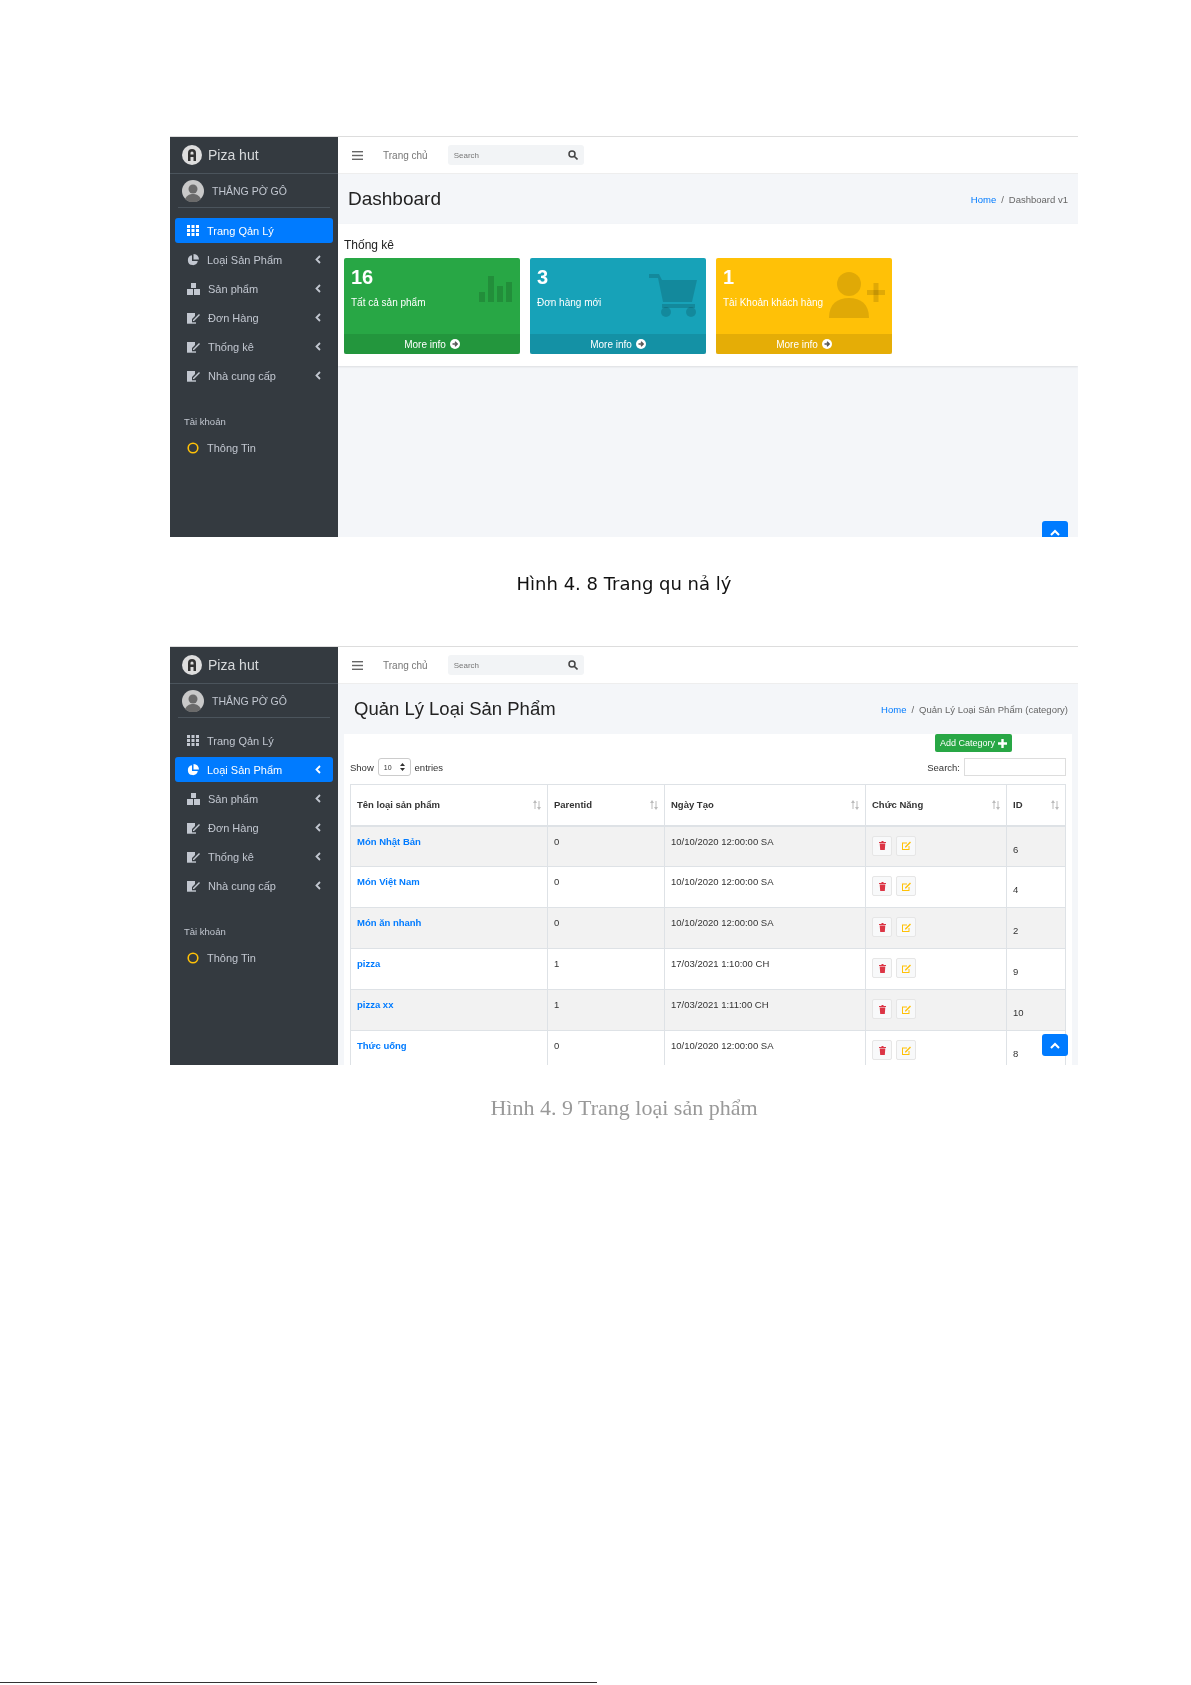 The image size is (1191, 1685). What do you see at coordinates (1016, 930) in the screenshot?
I see `table-cell: 2` at bounding box center [1016, 930].